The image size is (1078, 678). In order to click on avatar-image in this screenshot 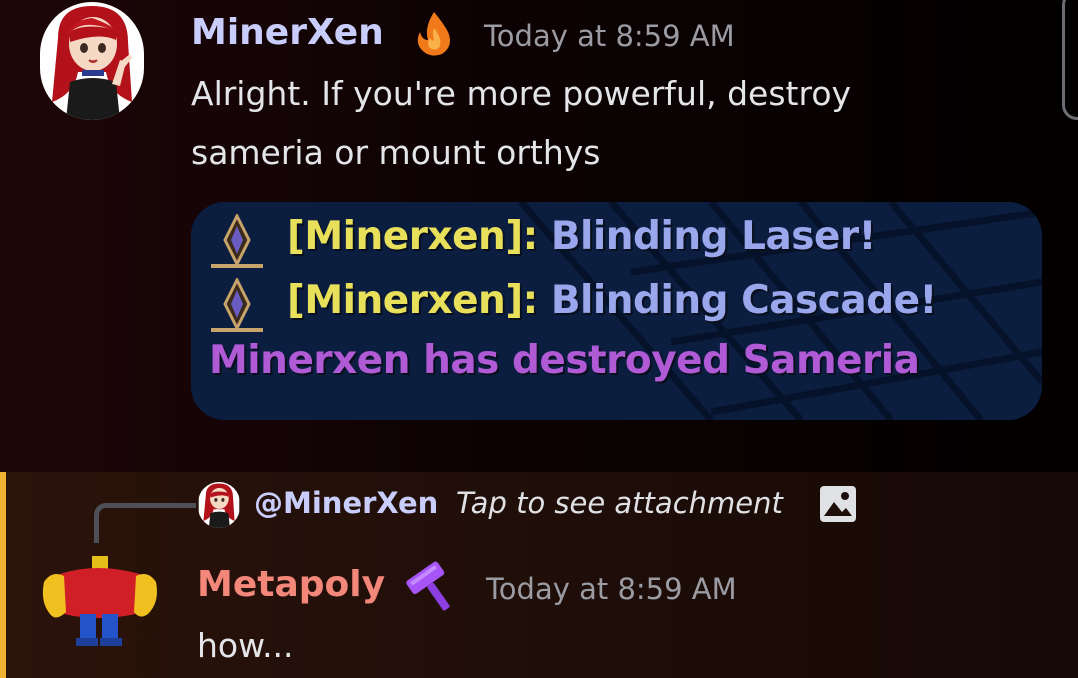, I will do `click(92, 61)`.